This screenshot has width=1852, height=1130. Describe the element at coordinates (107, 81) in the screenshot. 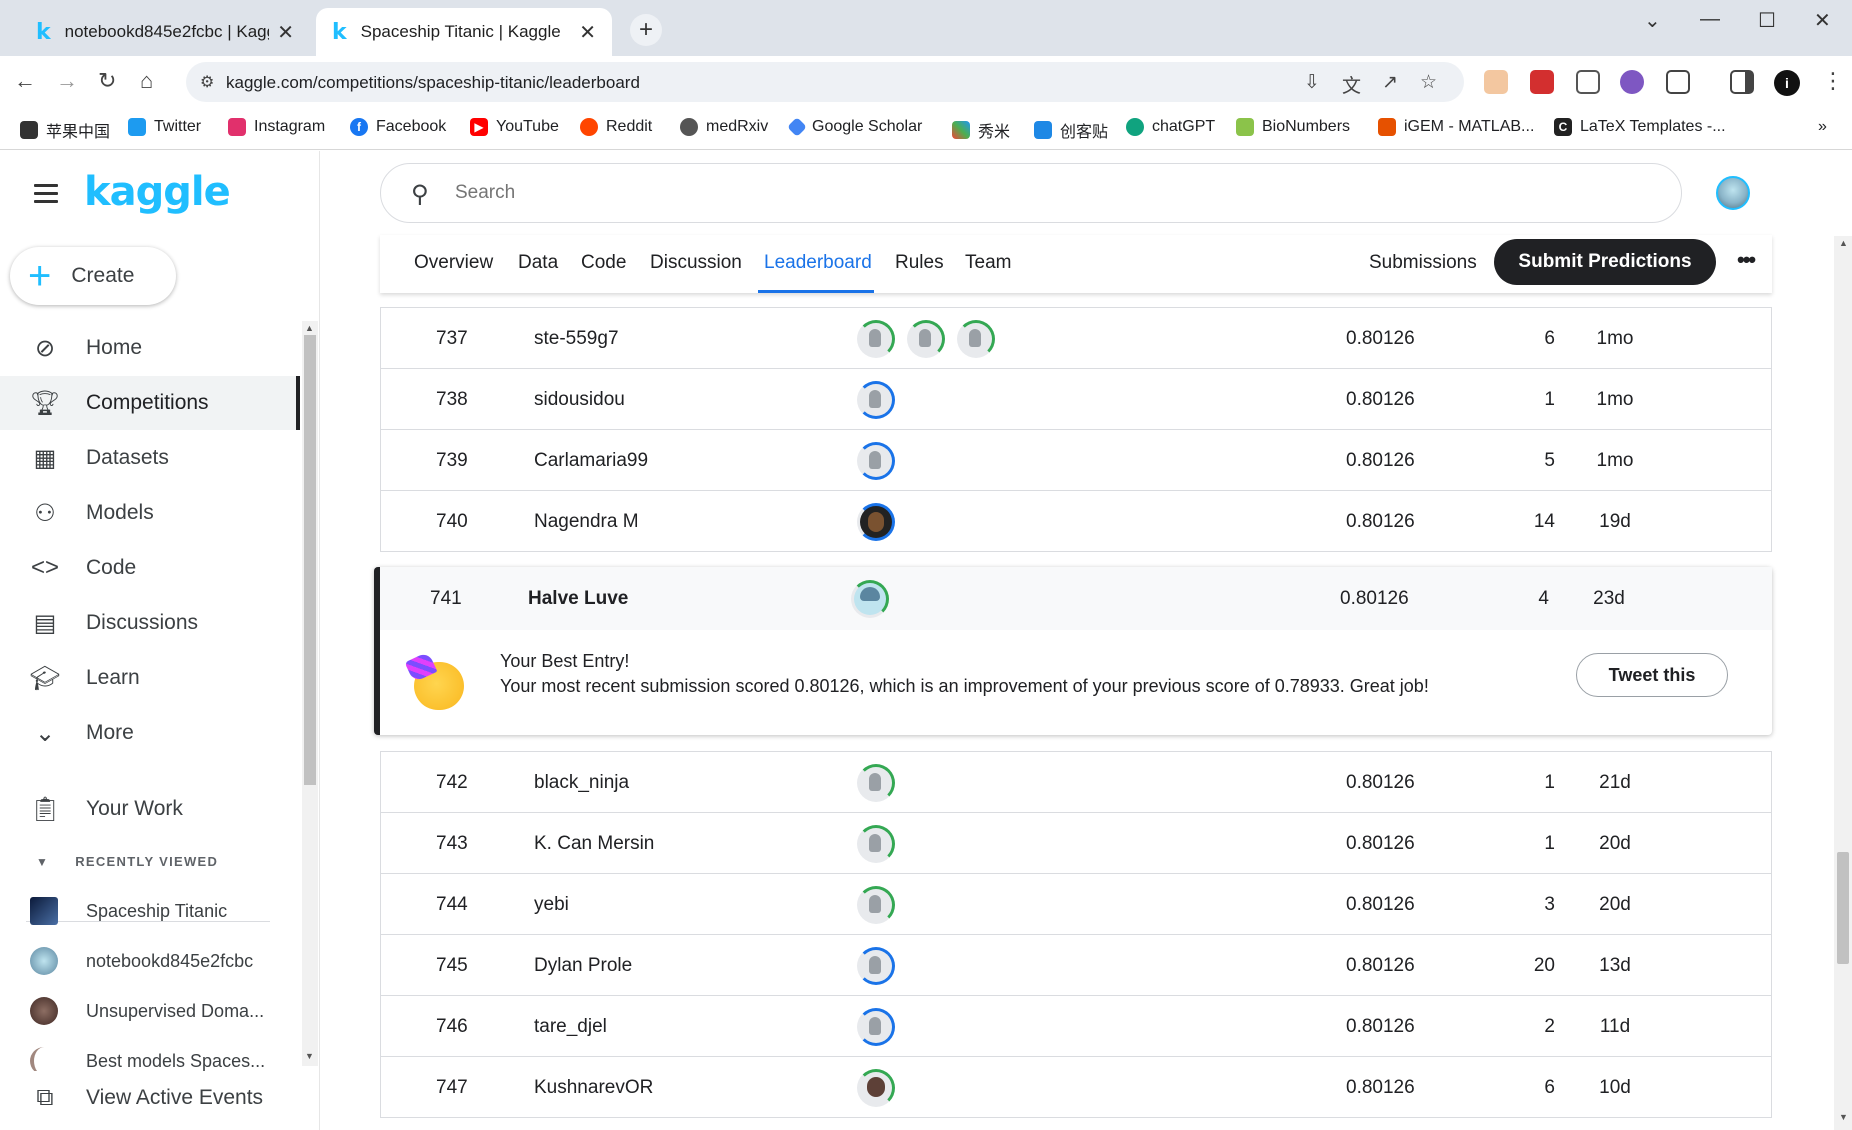

I see `reload-icon: ↻` at that location.